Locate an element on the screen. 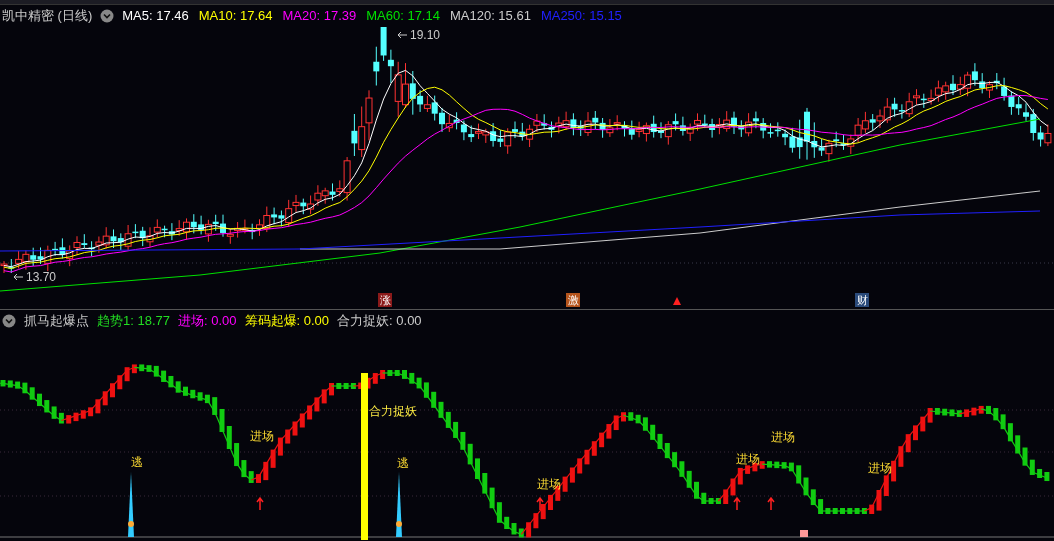 The height and width of the screenshot is (541, 1054). event-badge: 涨 is located at coordinates (385, 300).